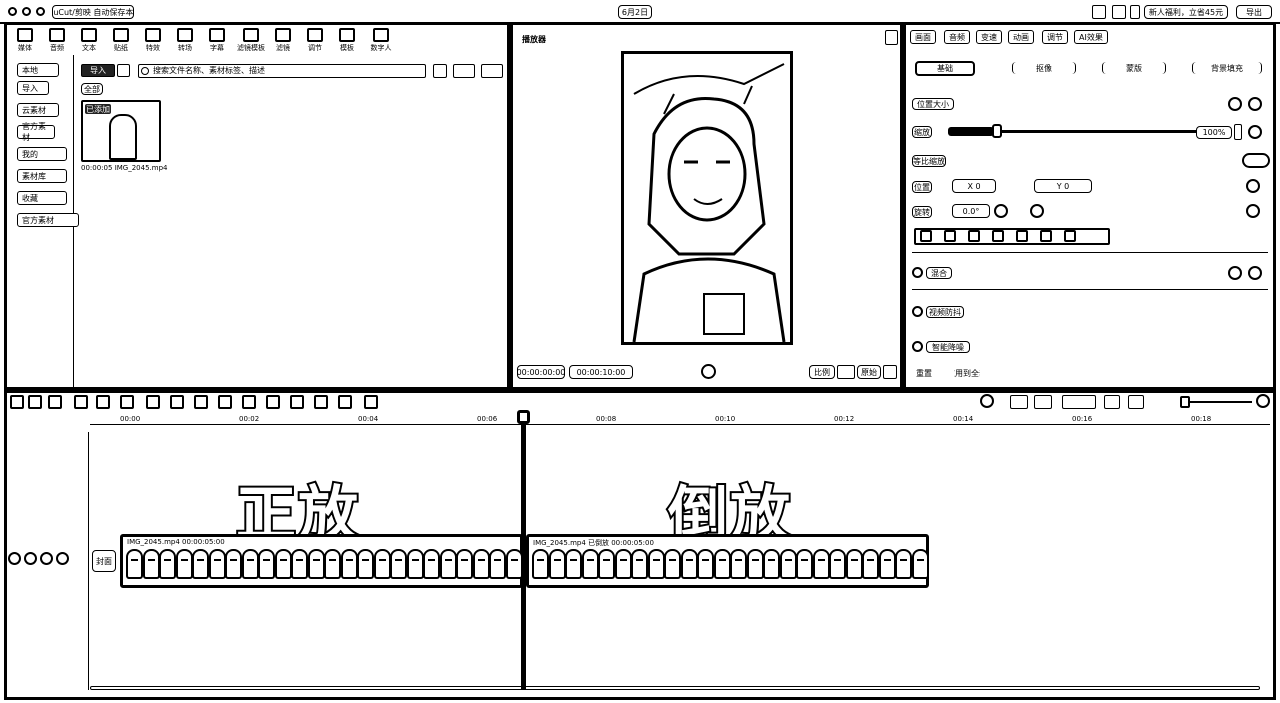  Describe the element at coordinates (989, 37) in the screenshot. I see `inspector-tab: 变速` at that location.